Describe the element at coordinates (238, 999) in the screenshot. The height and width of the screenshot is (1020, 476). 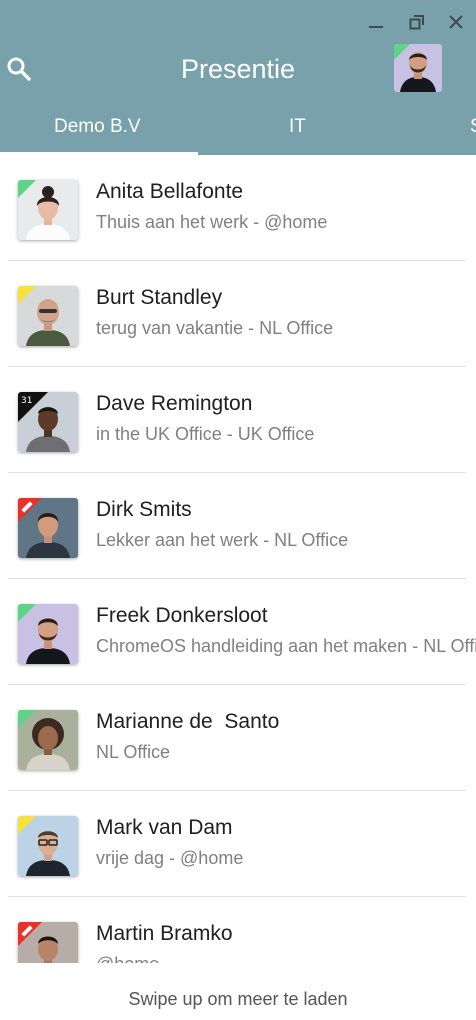
I see `load-more-hint: Swipe up om meer te laden` at that location.